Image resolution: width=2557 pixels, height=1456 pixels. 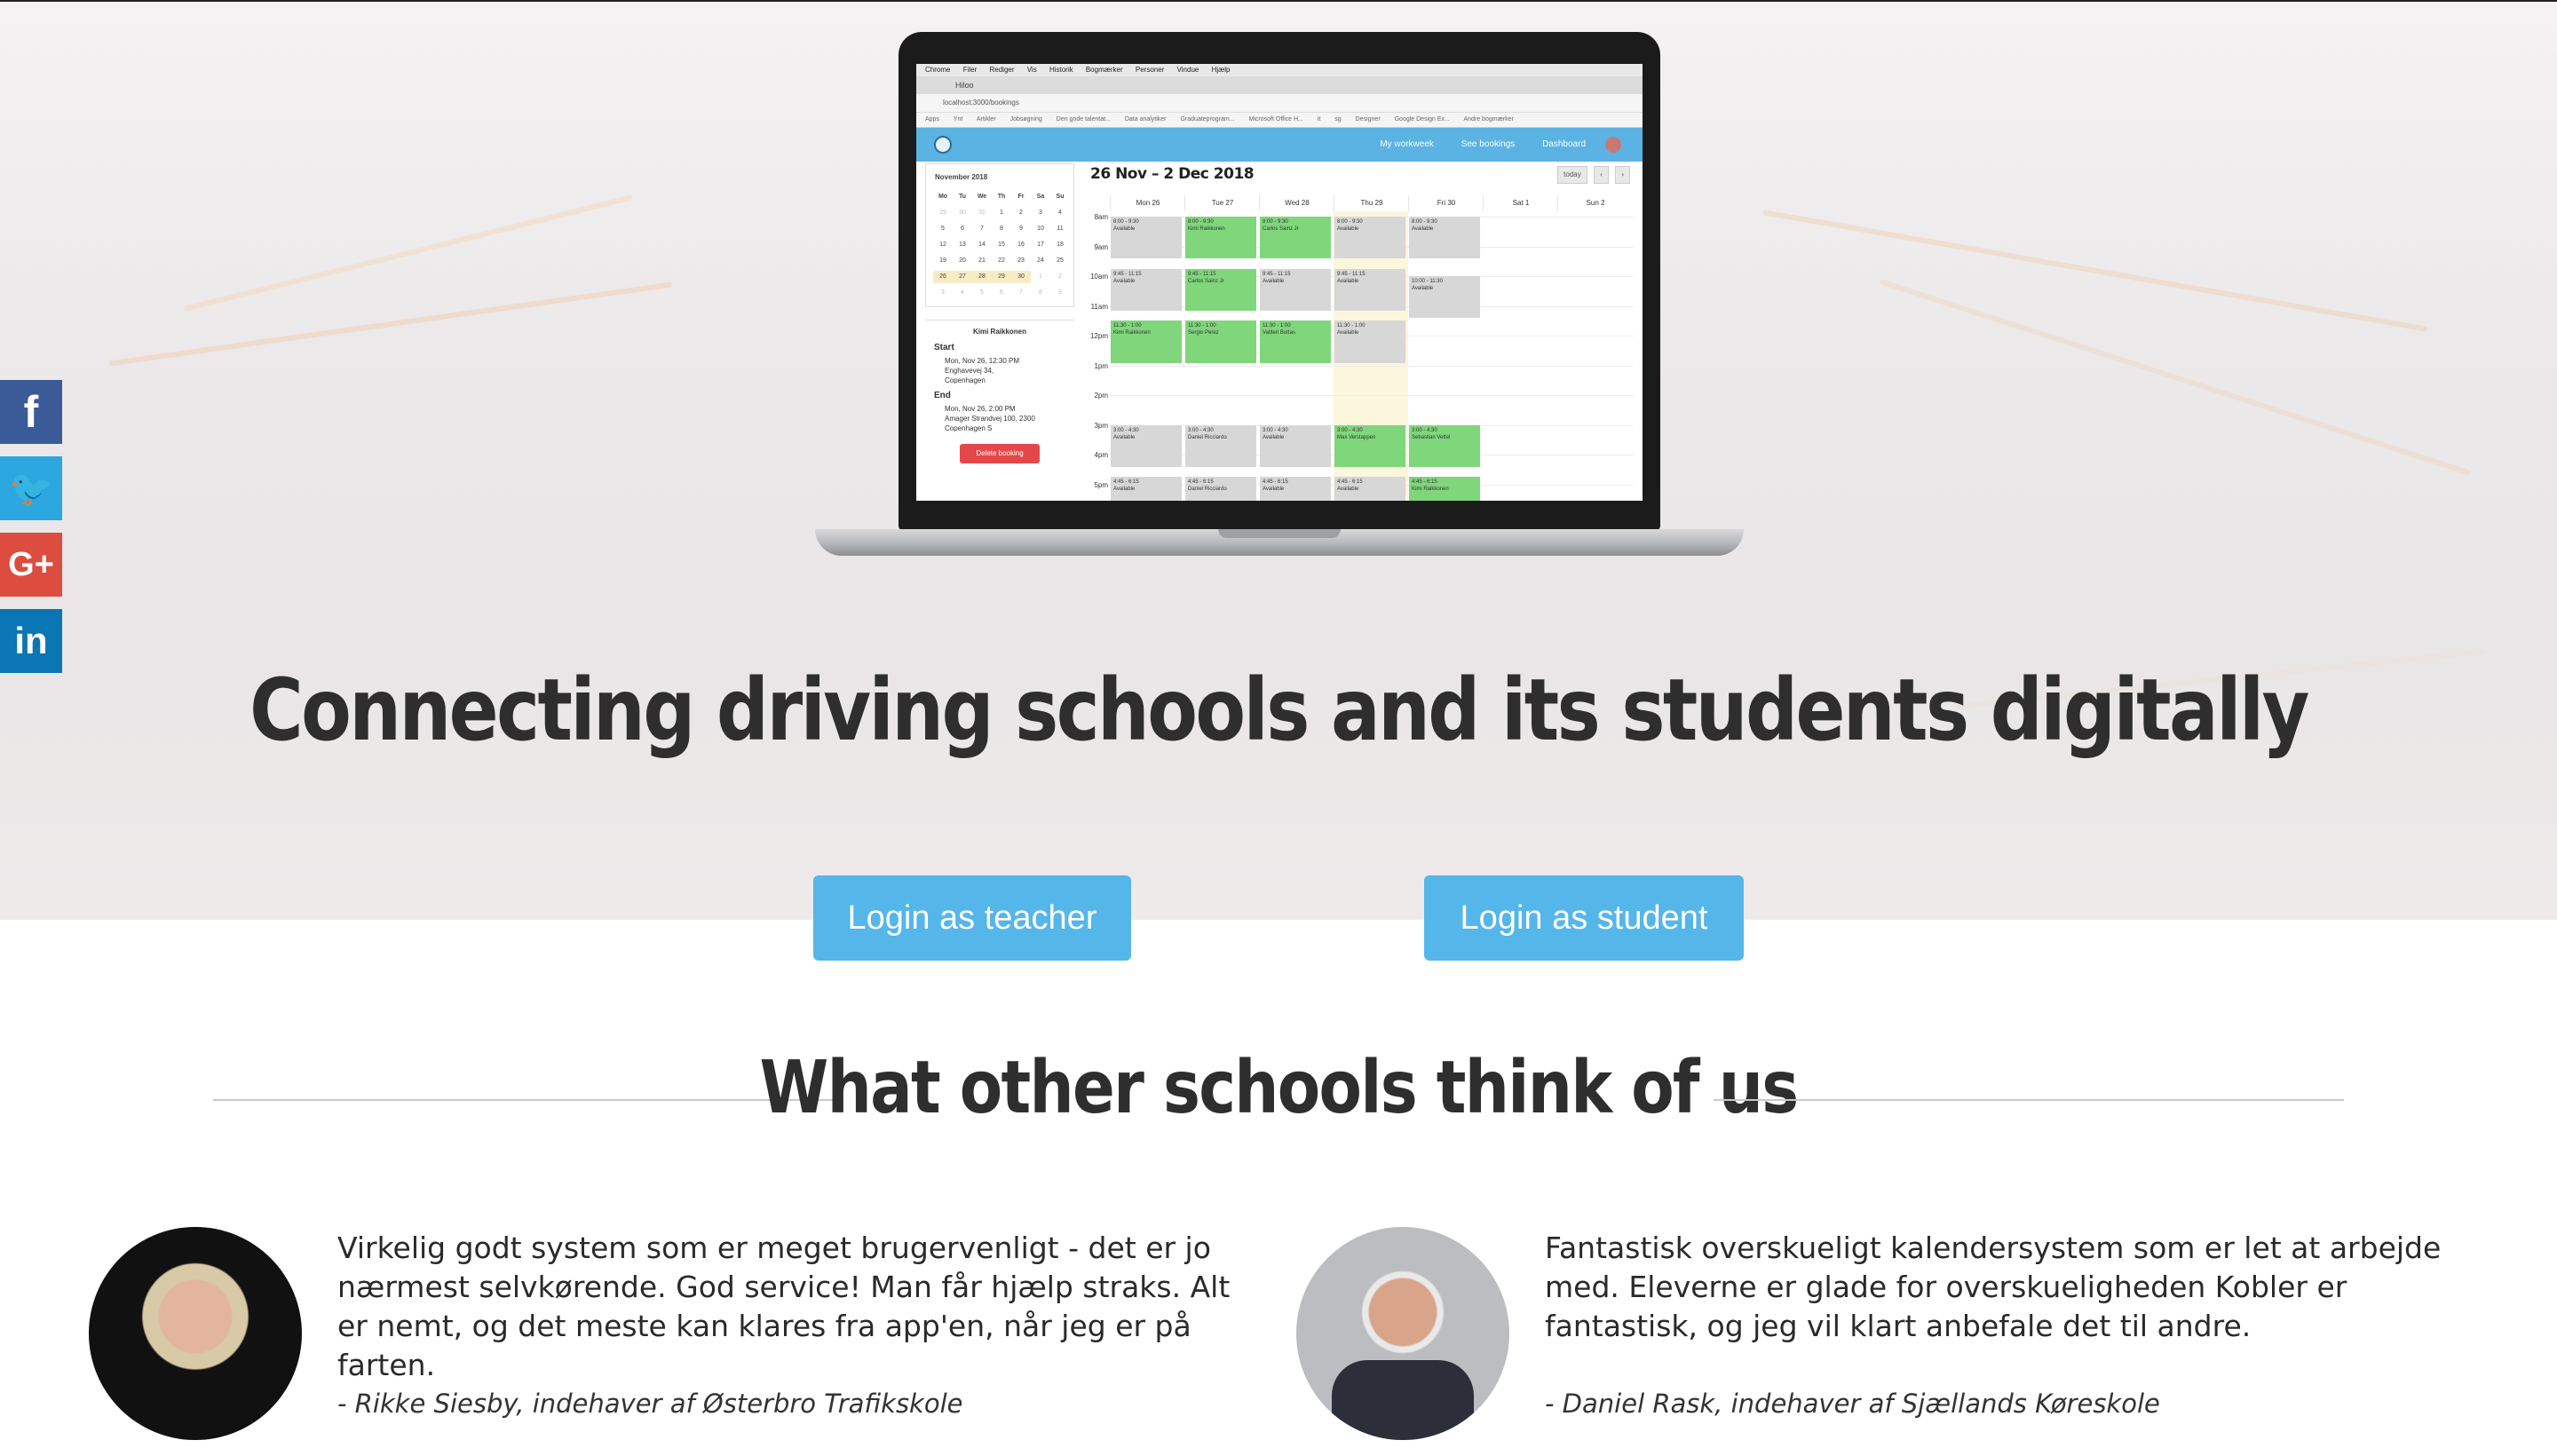 What do you see at coordinates (1369, 445) in the screenshot?
I see `calendar-event: 3:00 - 4:30 Max Verstappen` at bounding box center [1369, 445].